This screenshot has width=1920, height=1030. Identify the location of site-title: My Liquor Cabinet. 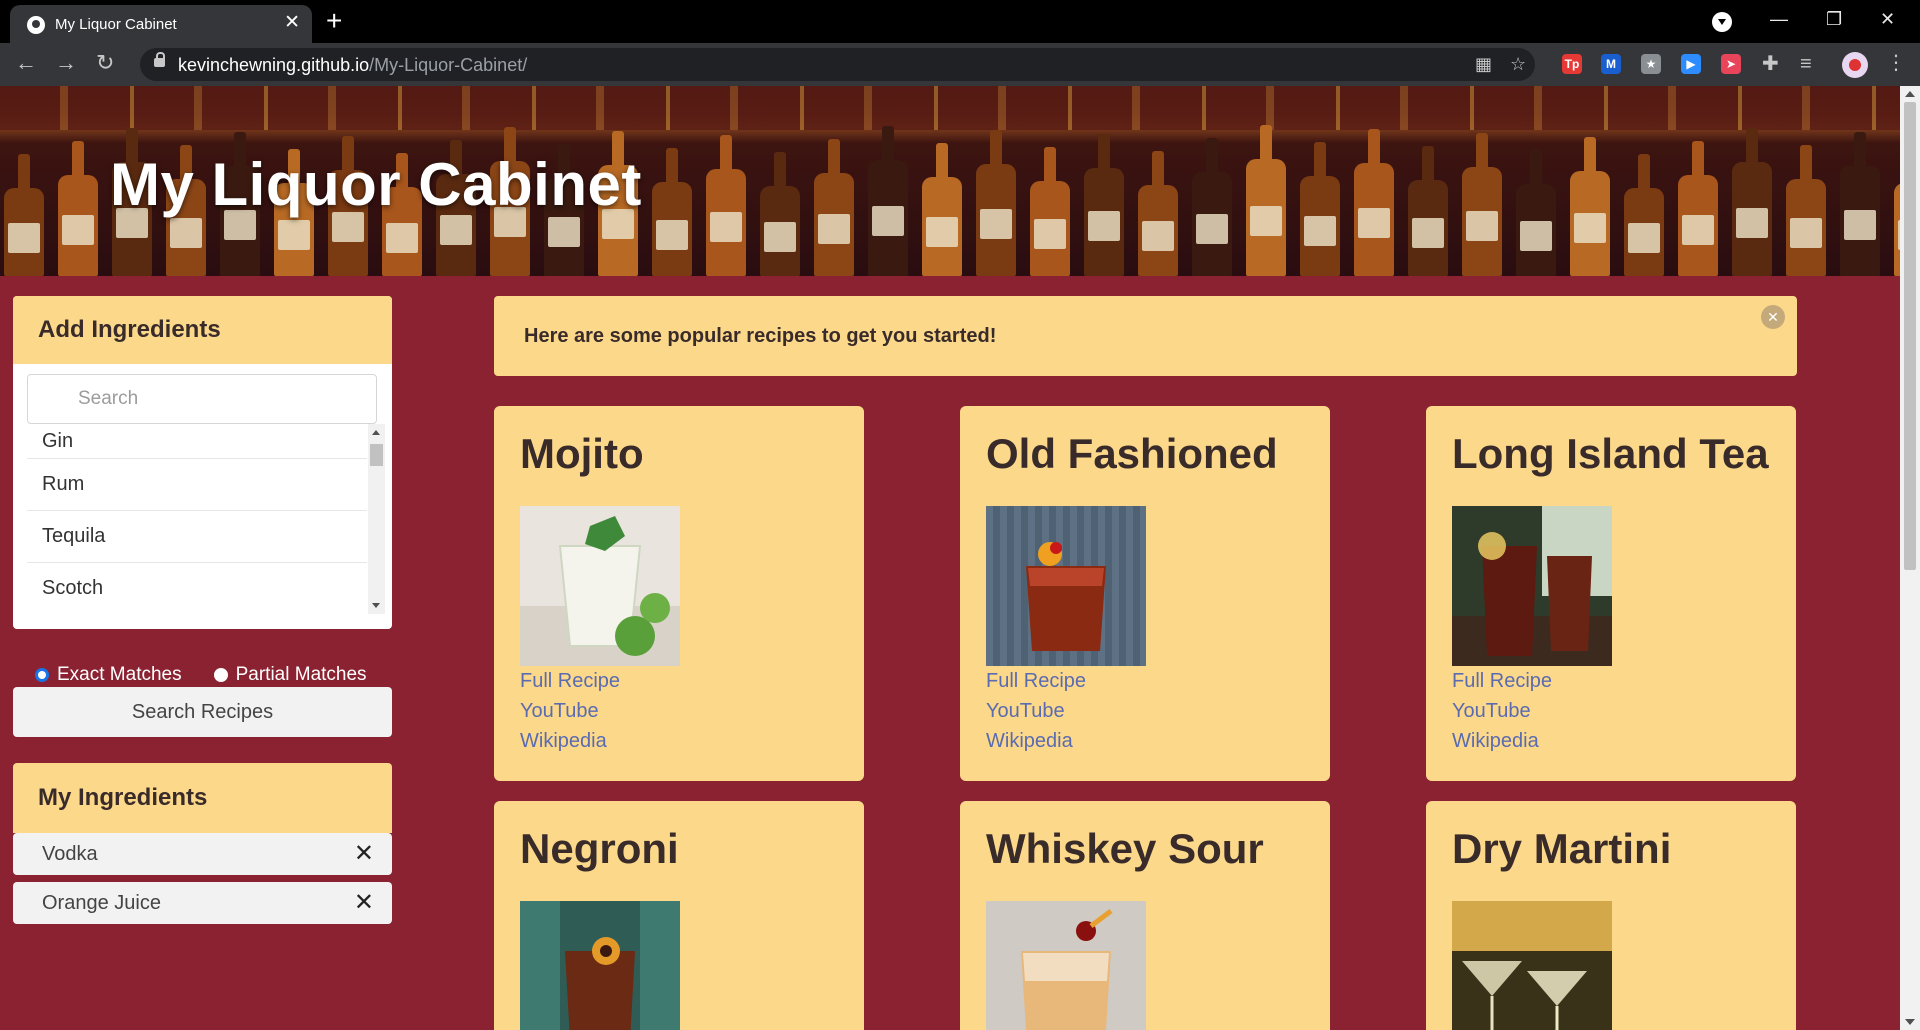
(376, 184).